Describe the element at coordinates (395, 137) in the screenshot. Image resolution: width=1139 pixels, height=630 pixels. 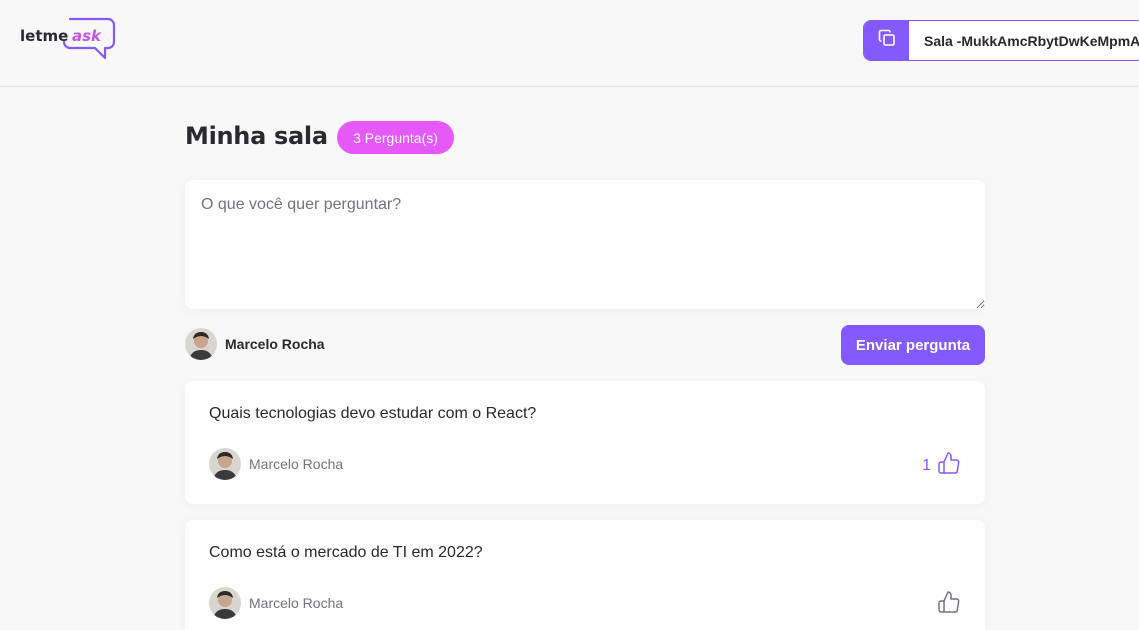
I see `question-count-badge: 3 Pergunta(s)` at that location.